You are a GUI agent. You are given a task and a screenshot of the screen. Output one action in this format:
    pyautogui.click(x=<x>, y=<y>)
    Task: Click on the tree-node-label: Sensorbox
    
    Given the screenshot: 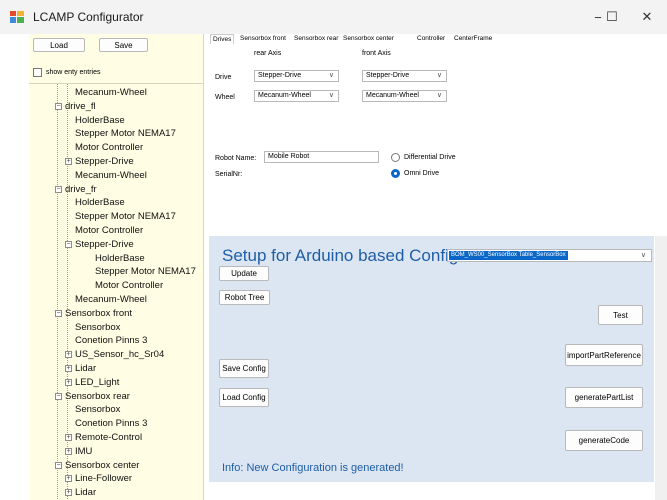 What is the action you would take?
    pyautogui.click(x=98, y=327)
    